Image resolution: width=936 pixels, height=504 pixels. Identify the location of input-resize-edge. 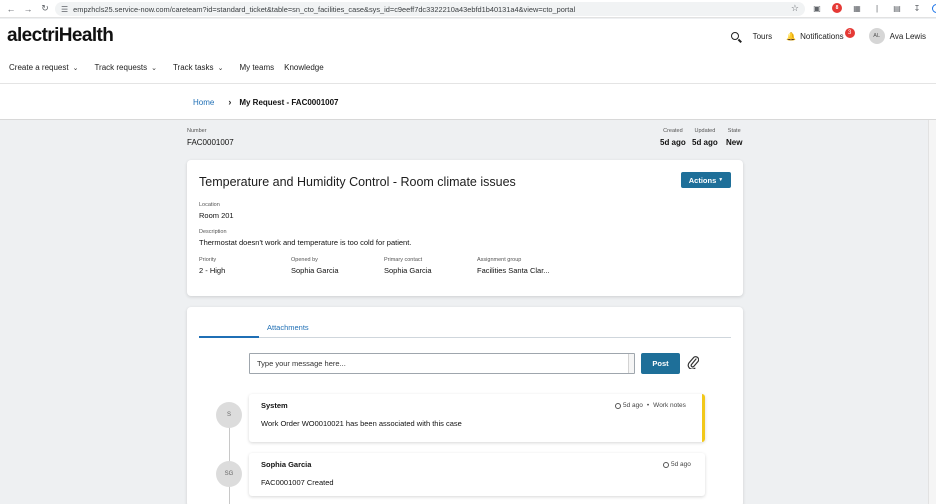
(631, 363).